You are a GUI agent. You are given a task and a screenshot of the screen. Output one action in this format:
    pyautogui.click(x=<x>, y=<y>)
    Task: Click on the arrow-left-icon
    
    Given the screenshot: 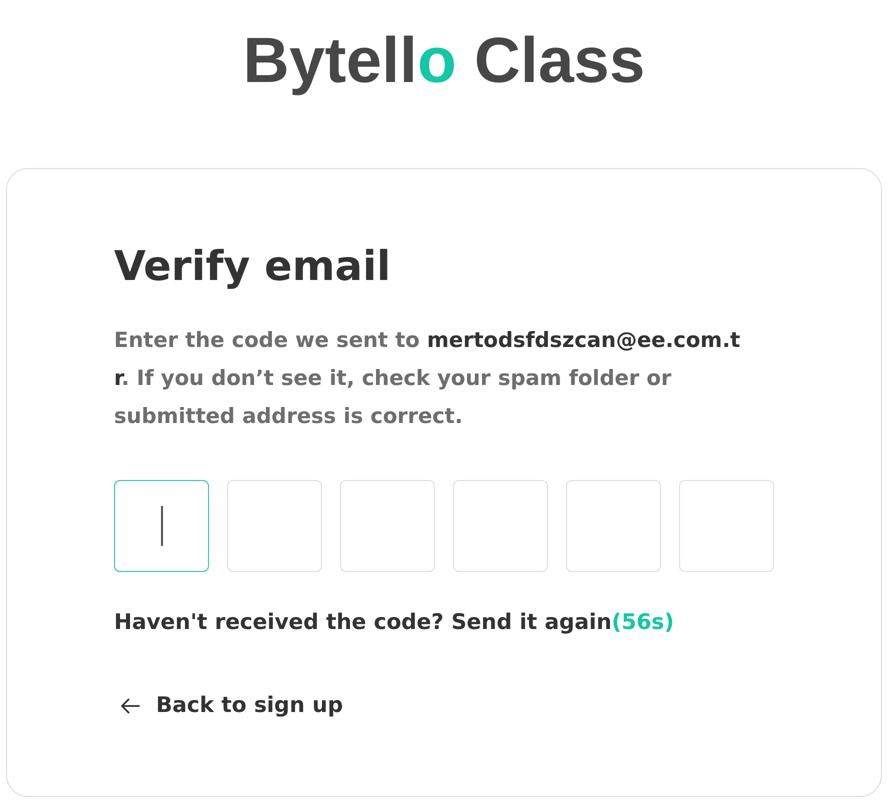 What is the action you would take?
    pyautogui.click(x=130, y=706)
    